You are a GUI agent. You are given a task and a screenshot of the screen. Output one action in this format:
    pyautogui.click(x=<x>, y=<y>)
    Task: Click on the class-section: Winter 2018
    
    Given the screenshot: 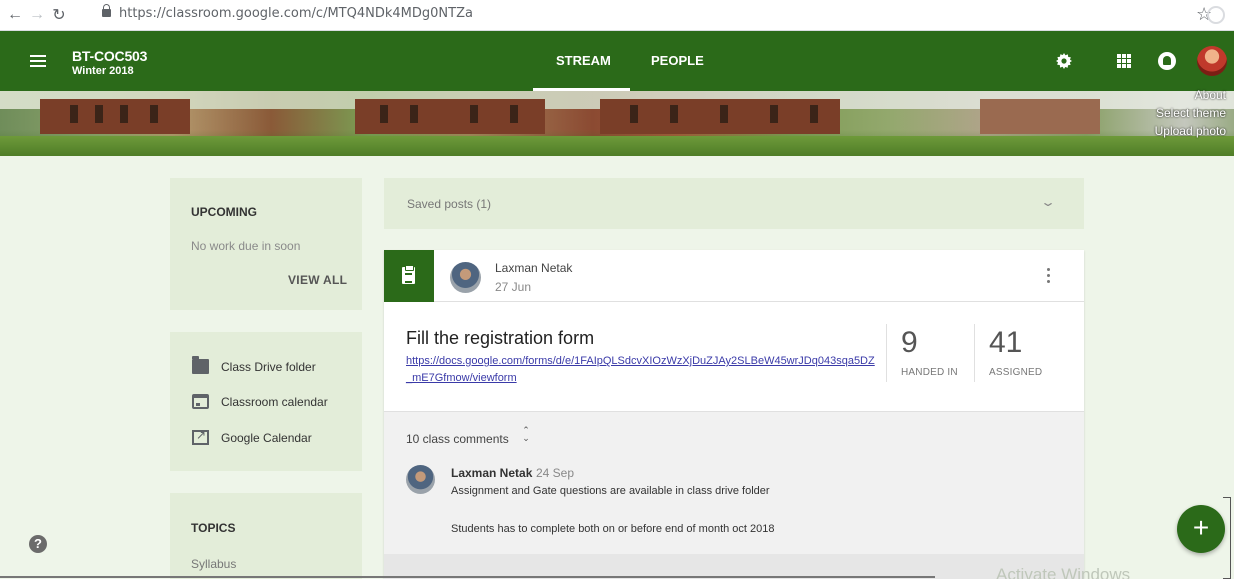 What is the action you would take?
    pyautogui.click(x=103, y=71)
    